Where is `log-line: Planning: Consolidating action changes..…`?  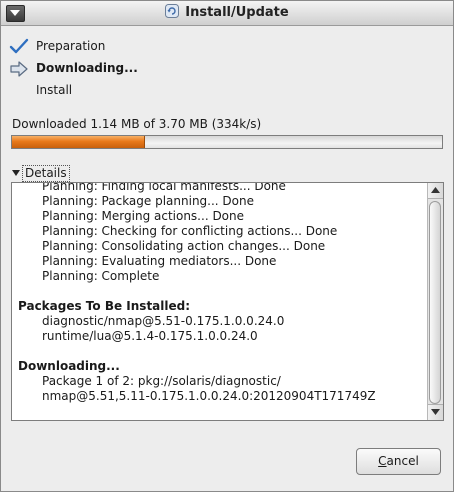
log-line: Planning: Consolidating action changes..… is located at coordinates (184, 246).